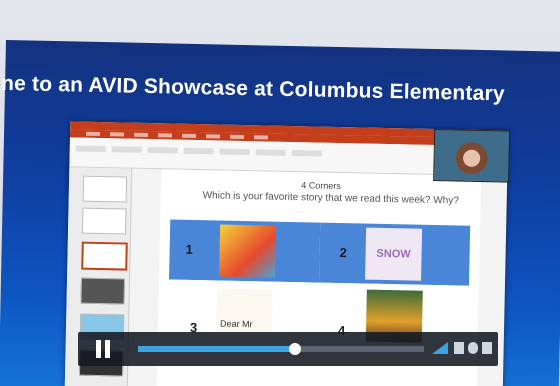  I want to click on progress-fill, so click(217, 349).